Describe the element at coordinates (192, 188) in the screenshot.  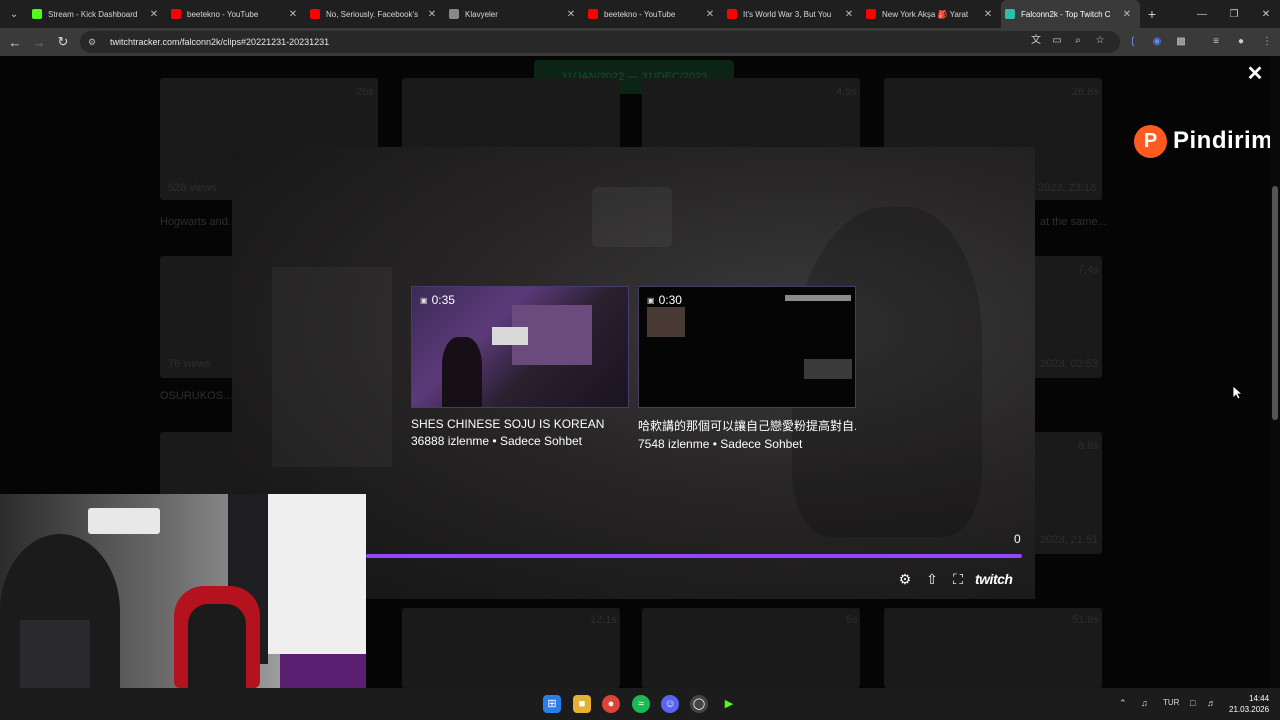
I see `background-views: 528 views` at that location.